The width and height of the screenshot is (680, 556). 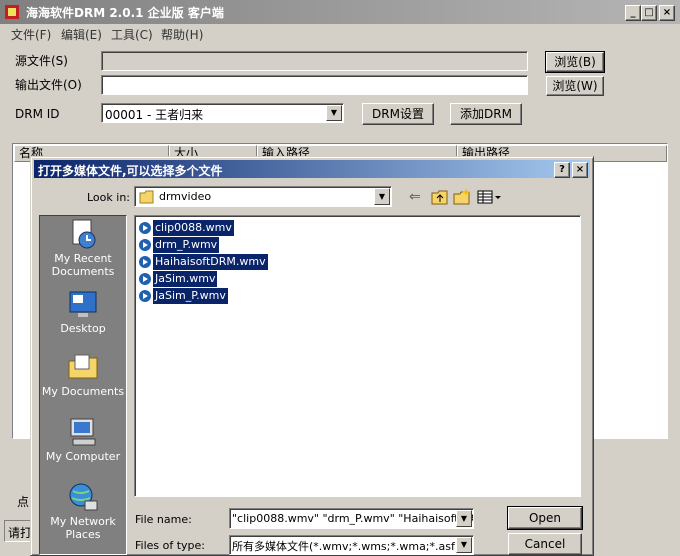 I want to click on new-folder-icon, so click(x=462, y=196).